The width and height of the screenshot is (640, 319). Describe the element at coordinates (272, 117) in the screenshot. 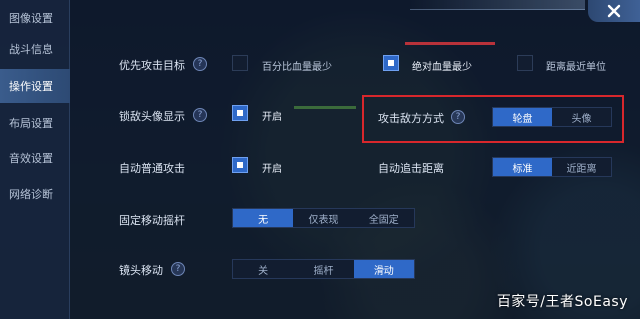

I see `lock-avatar-on-label: 开启` at that location.